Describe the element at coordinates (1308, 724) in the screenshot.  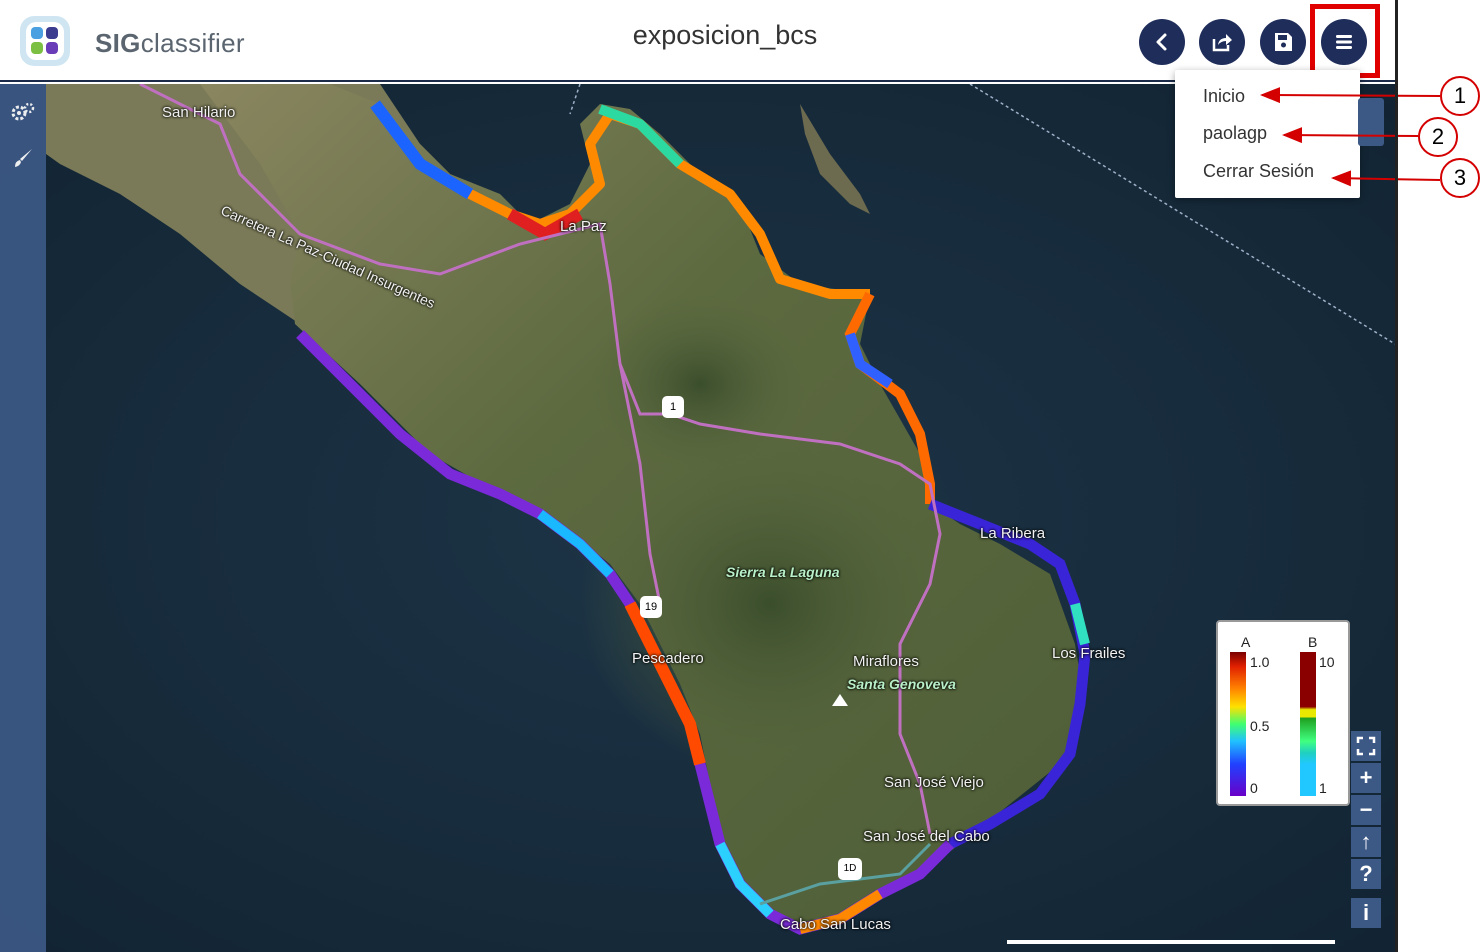
I see `legend-b-gradient` at that location.